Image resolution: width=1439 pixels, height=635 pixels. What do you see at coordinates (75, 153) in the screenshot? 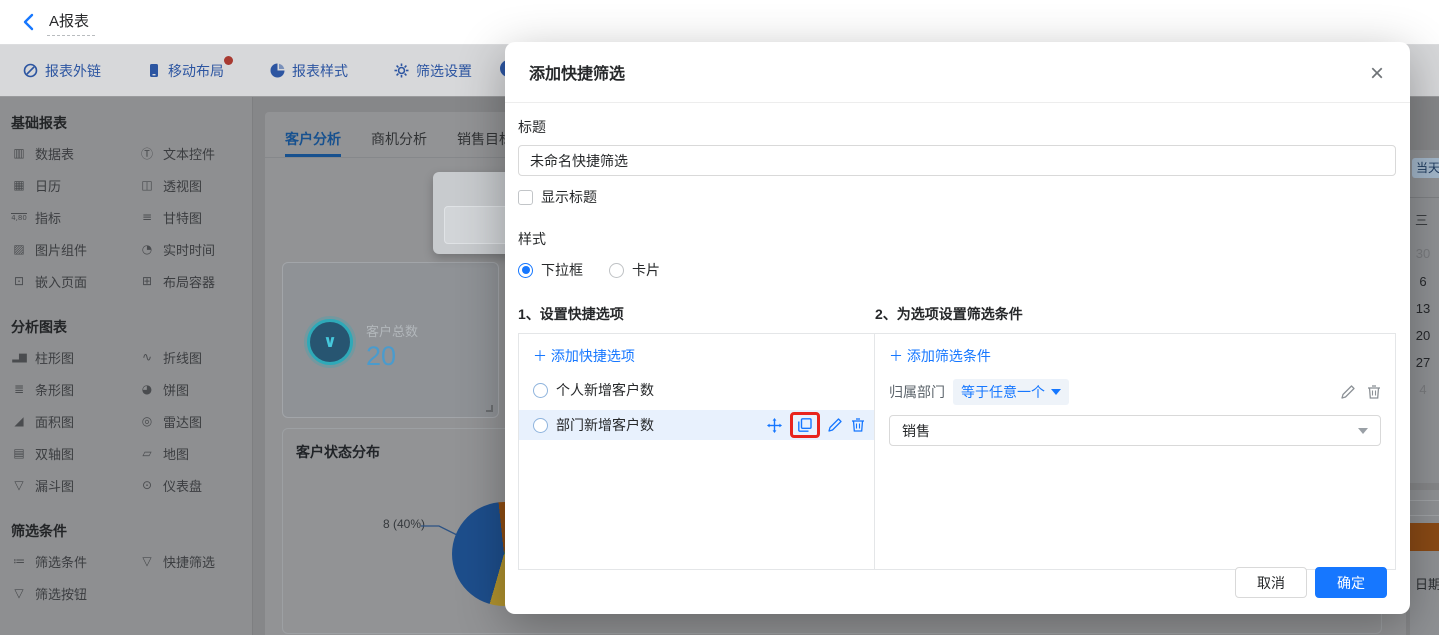
I see `sidebar-item-data-table: ▥ 数据表` at bounding box center [75, 153].